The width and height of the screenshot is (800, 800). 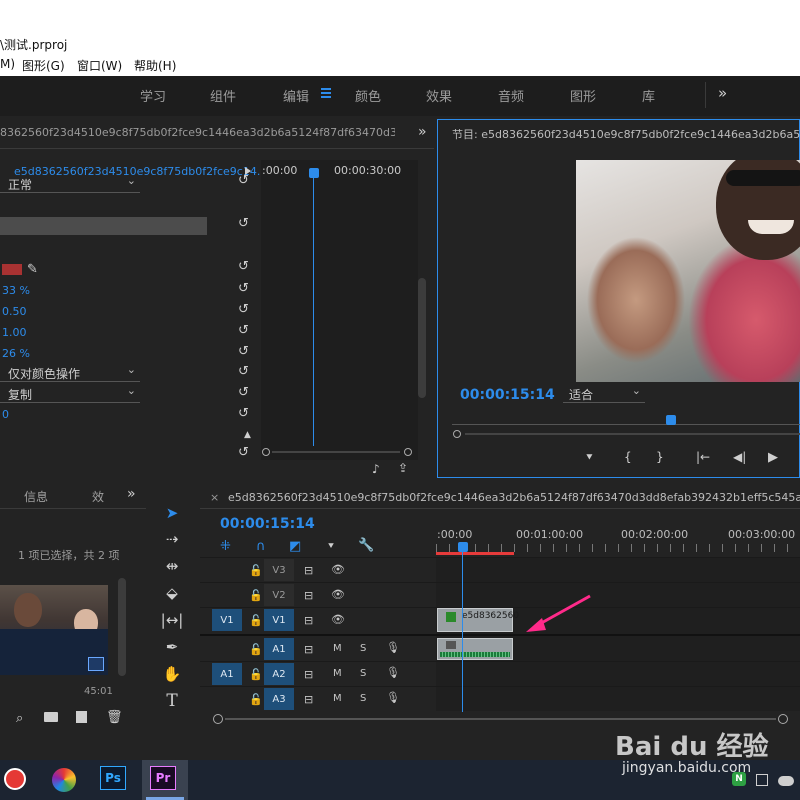 What do you see at coordinates (36, 496) in the screenshot?
I see `project-tab-info: 信息` at bounding box center [36, 496].